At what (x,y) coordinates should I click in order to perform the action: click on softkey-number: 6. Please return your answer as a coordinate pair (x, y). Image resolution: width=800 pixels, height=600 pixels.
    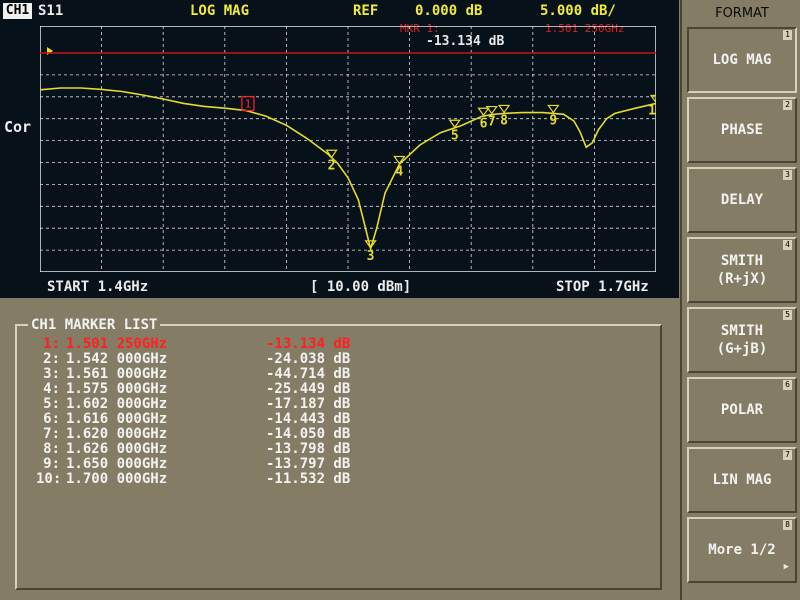
    Looking at the image, I should click on (787, 385).